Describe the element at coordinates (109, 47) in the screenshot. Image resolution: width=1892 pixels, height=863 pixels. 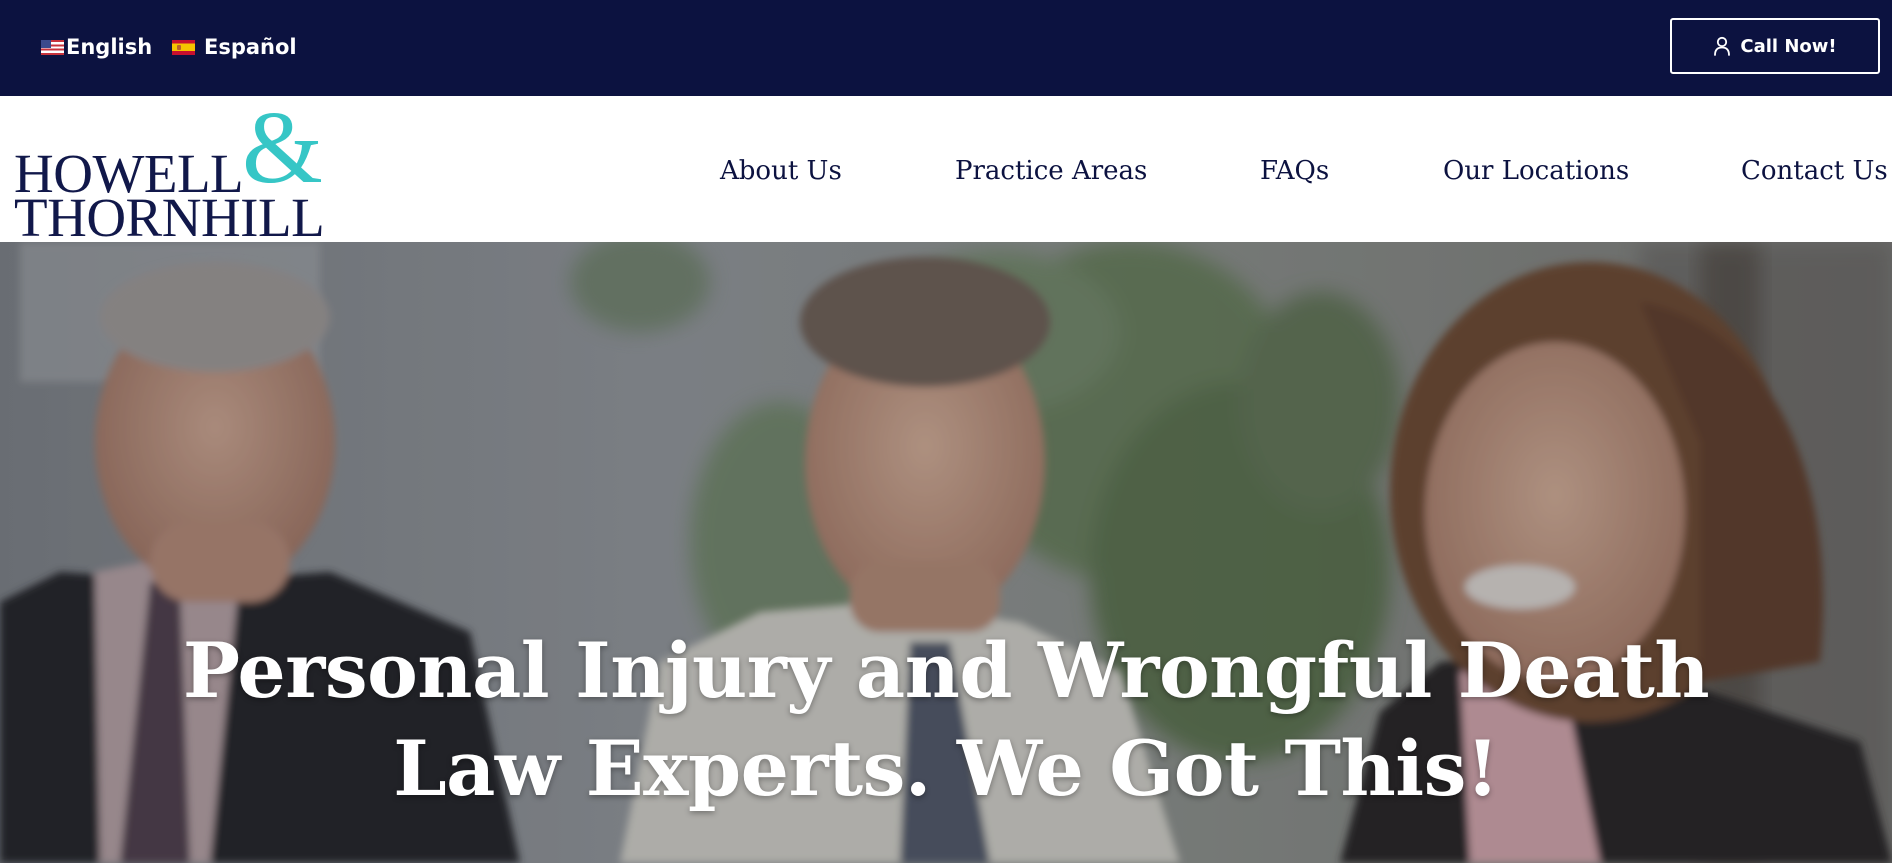
I see `language-english-label: English` at that location.